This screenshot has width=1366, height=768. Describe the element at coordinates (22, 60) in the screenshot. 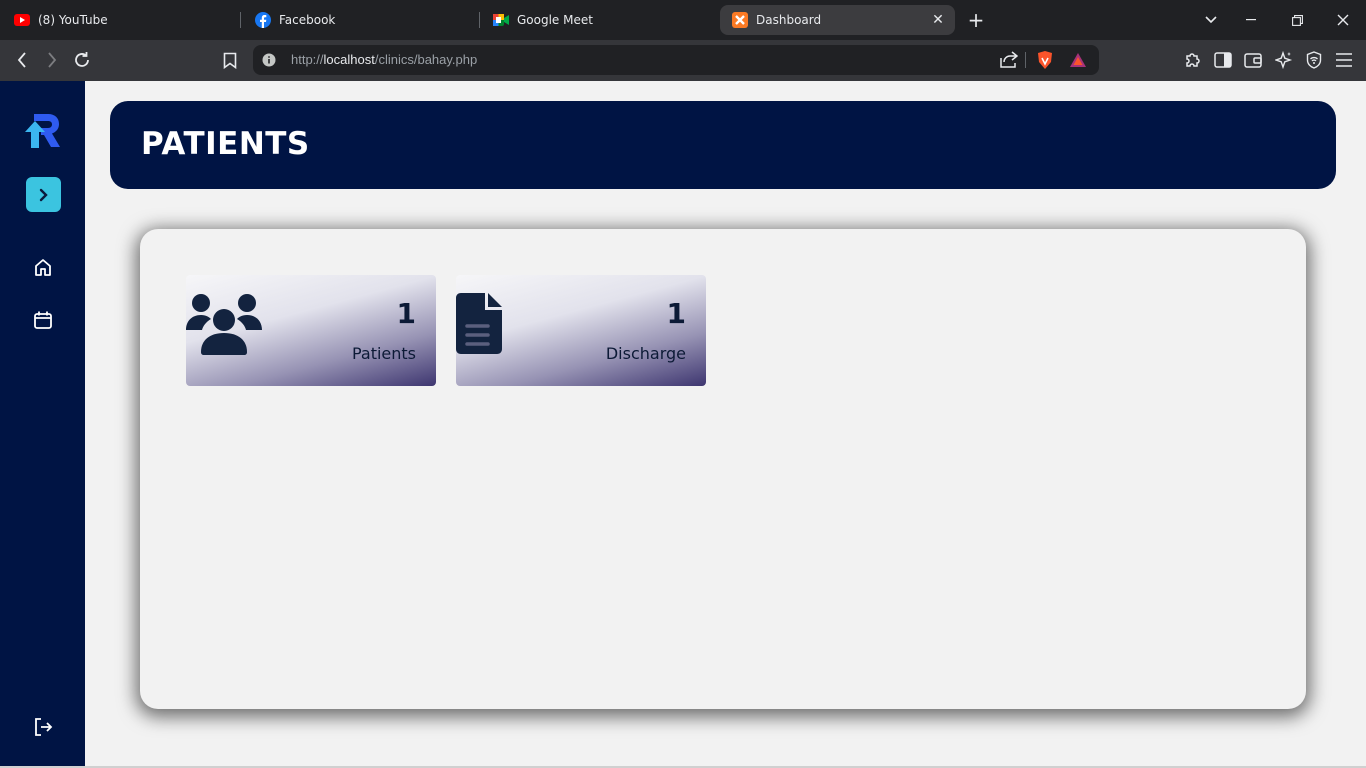

I see `back-icon` at that location.